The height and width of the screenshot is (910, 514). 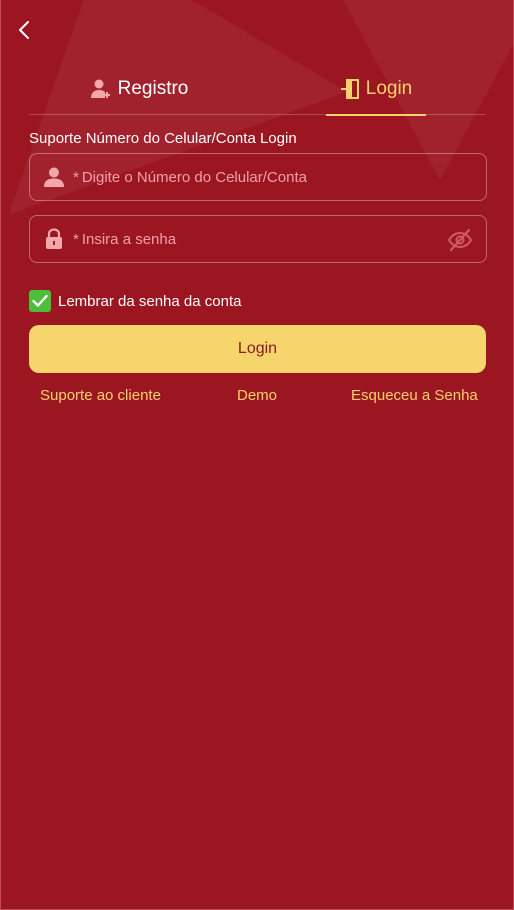 I want to click on login-button: Login, so click(x=257, y=349).